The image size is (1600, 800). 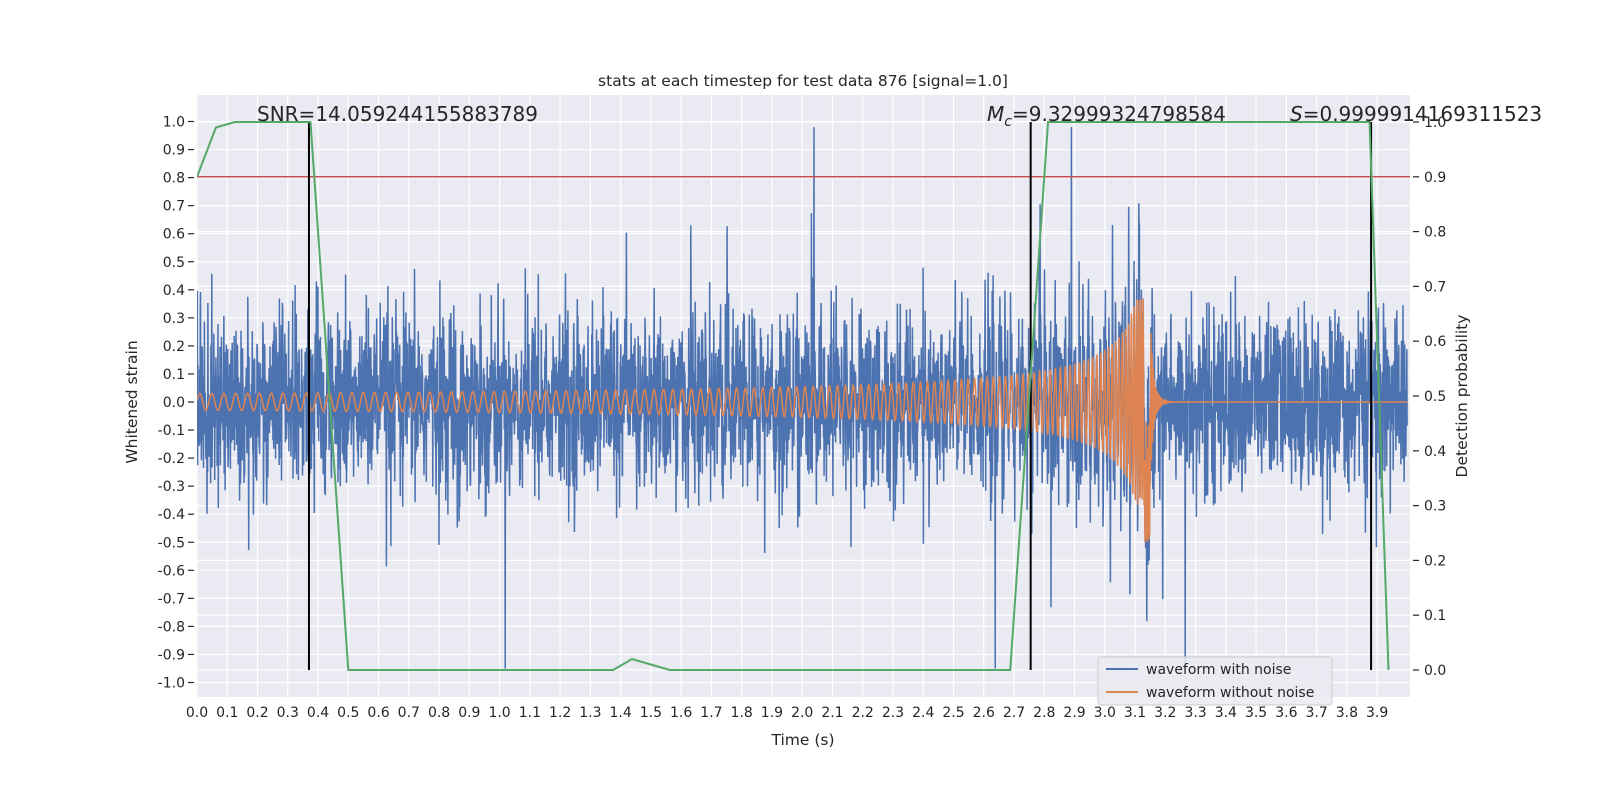 What do you see at coordinates (1230, 693) in the screenshot?
I see `legend-label-clean: waveform without noise` at bounding box center [1230, 693].